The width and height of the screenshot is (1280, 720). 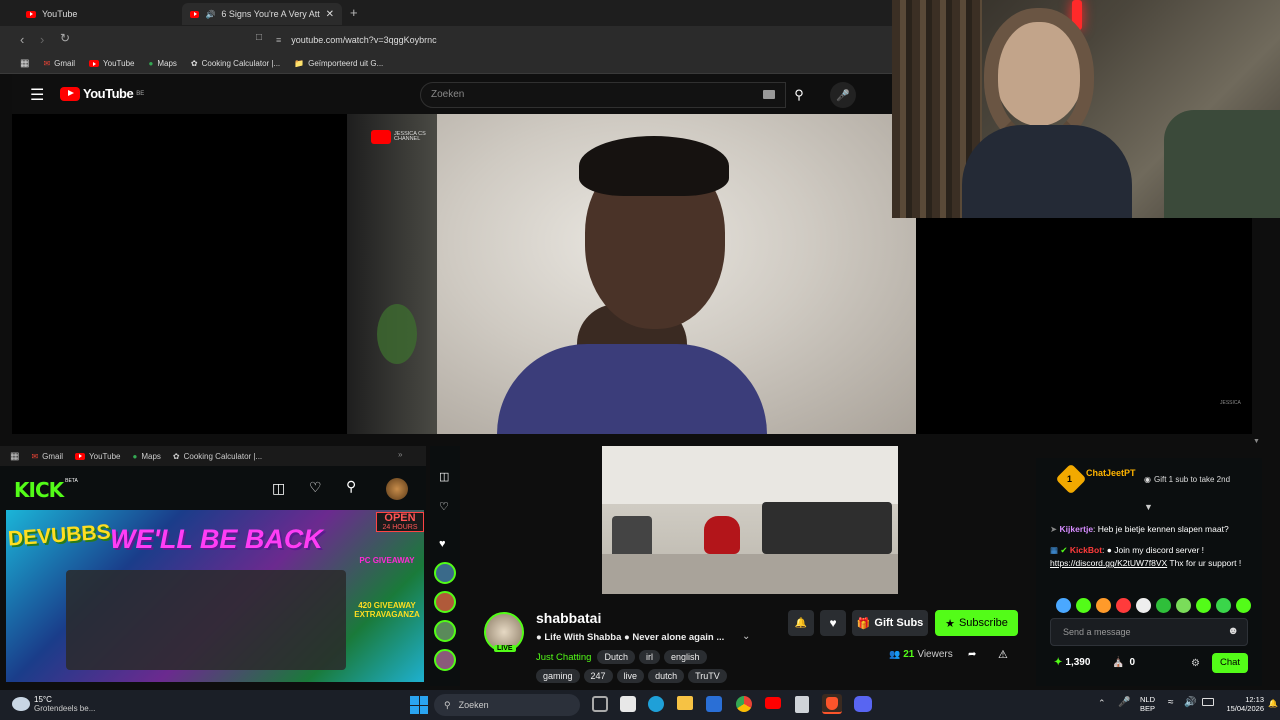 I want to click on heart-filled-icon: ♥, so click(x=442, y=544).